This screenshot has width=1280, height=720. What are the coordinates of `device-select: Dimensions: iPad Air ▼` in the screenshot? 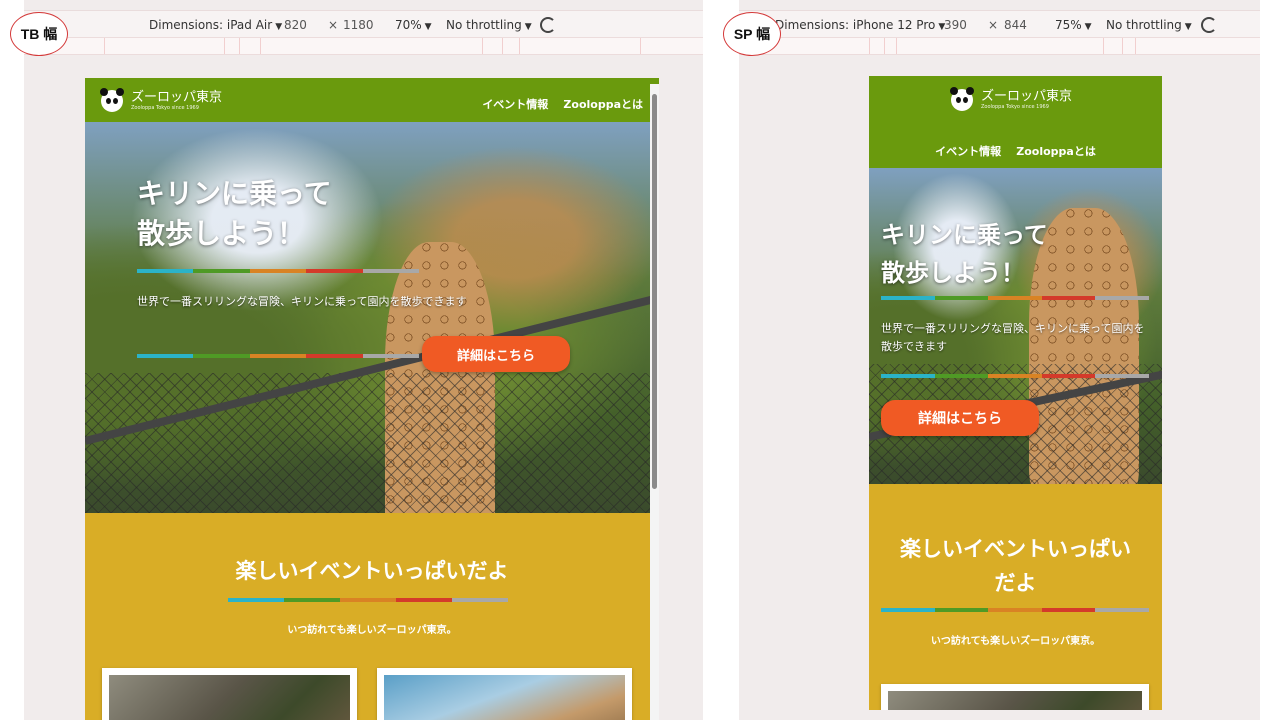 It's located at (215, 25).